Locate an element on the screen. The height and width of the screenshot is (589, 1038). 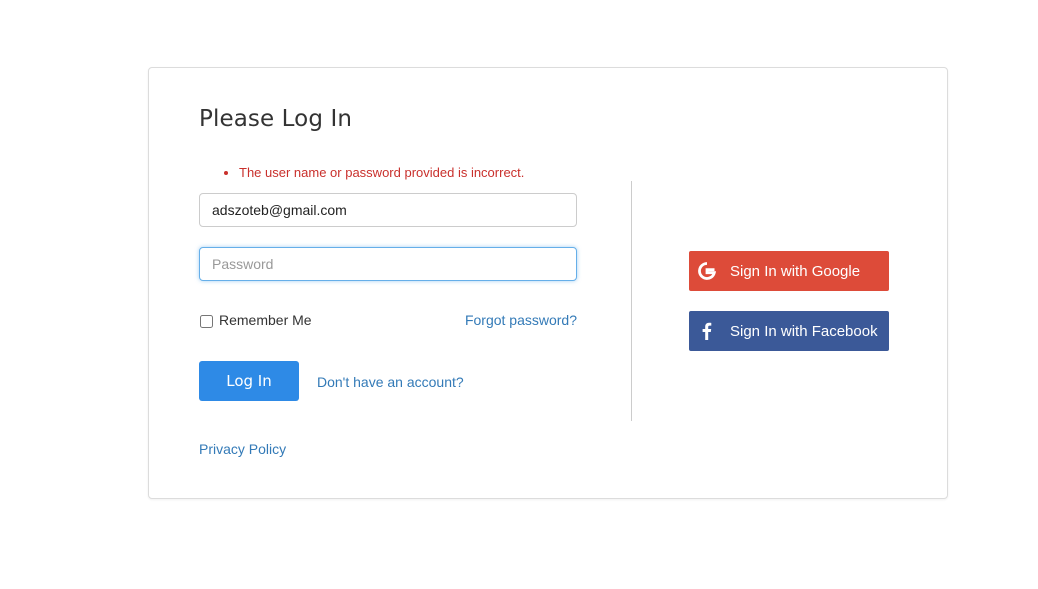
register-link: Don't have an account? is located at coordinates (390, 382).